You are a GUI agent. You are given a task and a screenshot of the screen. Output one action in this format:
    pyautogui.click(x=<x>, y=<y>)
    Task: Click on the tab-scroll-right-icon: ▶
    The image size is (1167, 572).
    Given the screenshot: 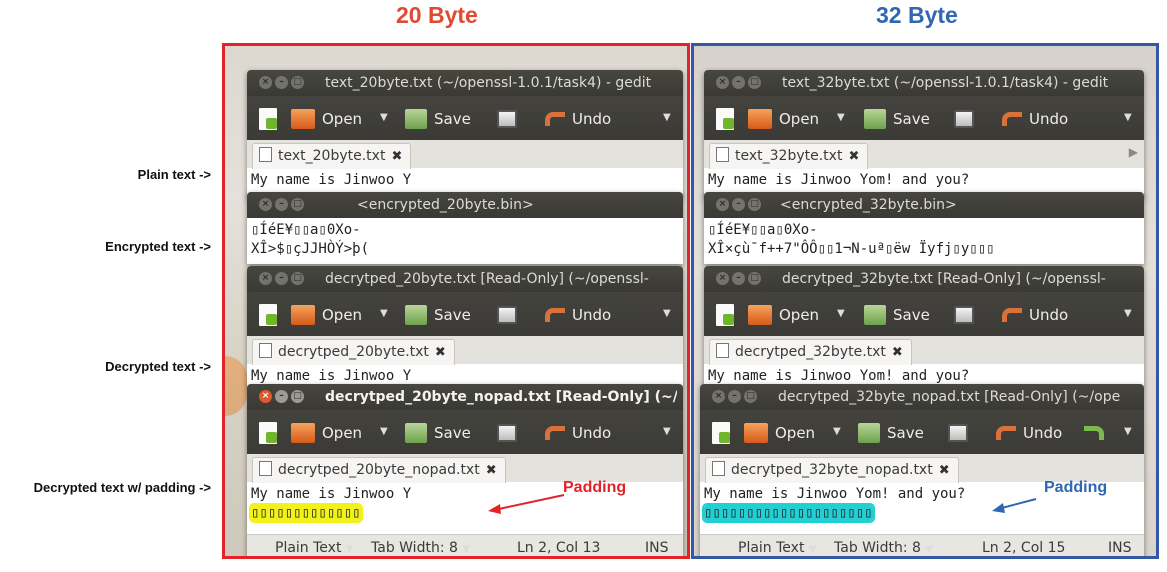 What is the action you would take?
    pyautogui.click(x=1133, y=152)
    